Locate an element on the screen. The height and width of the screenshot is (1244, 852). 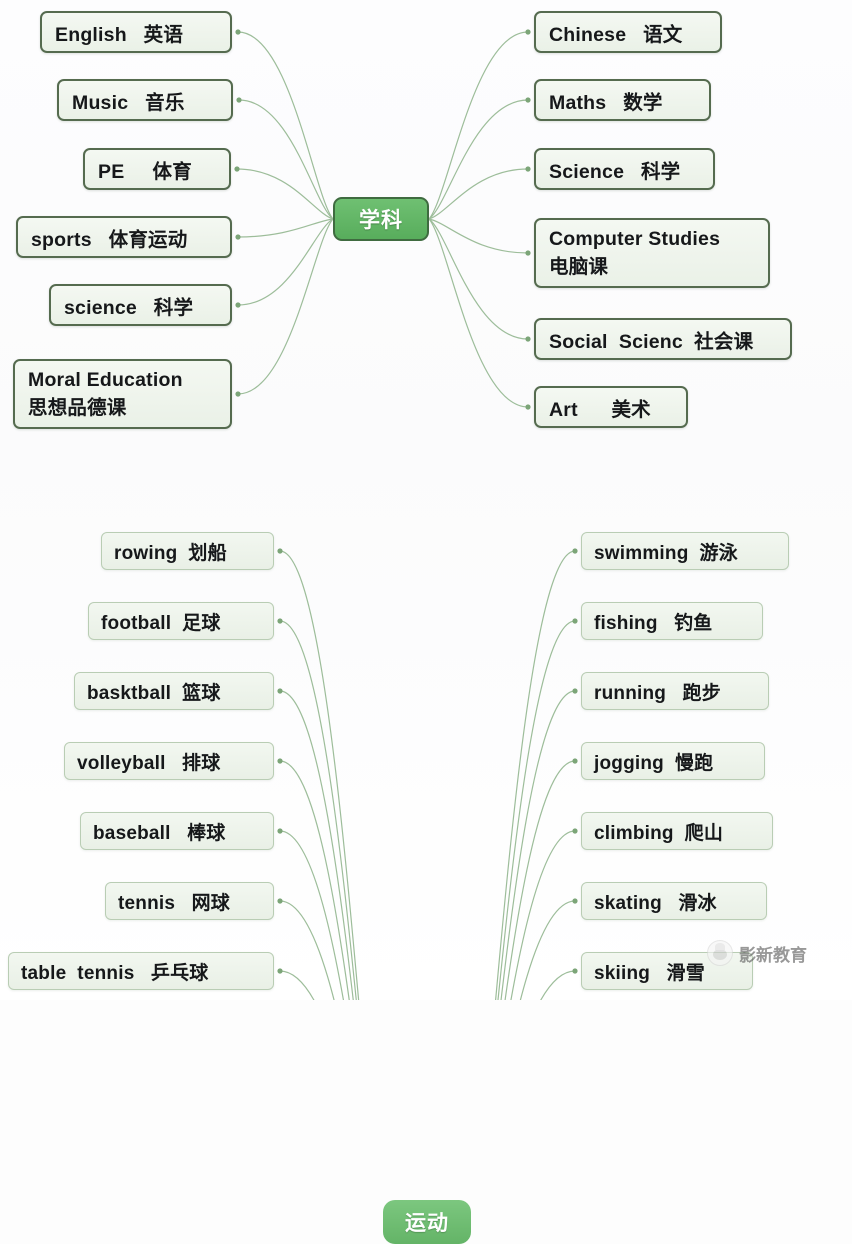
node-english: English 英语 is located at coordinates (136, 32).